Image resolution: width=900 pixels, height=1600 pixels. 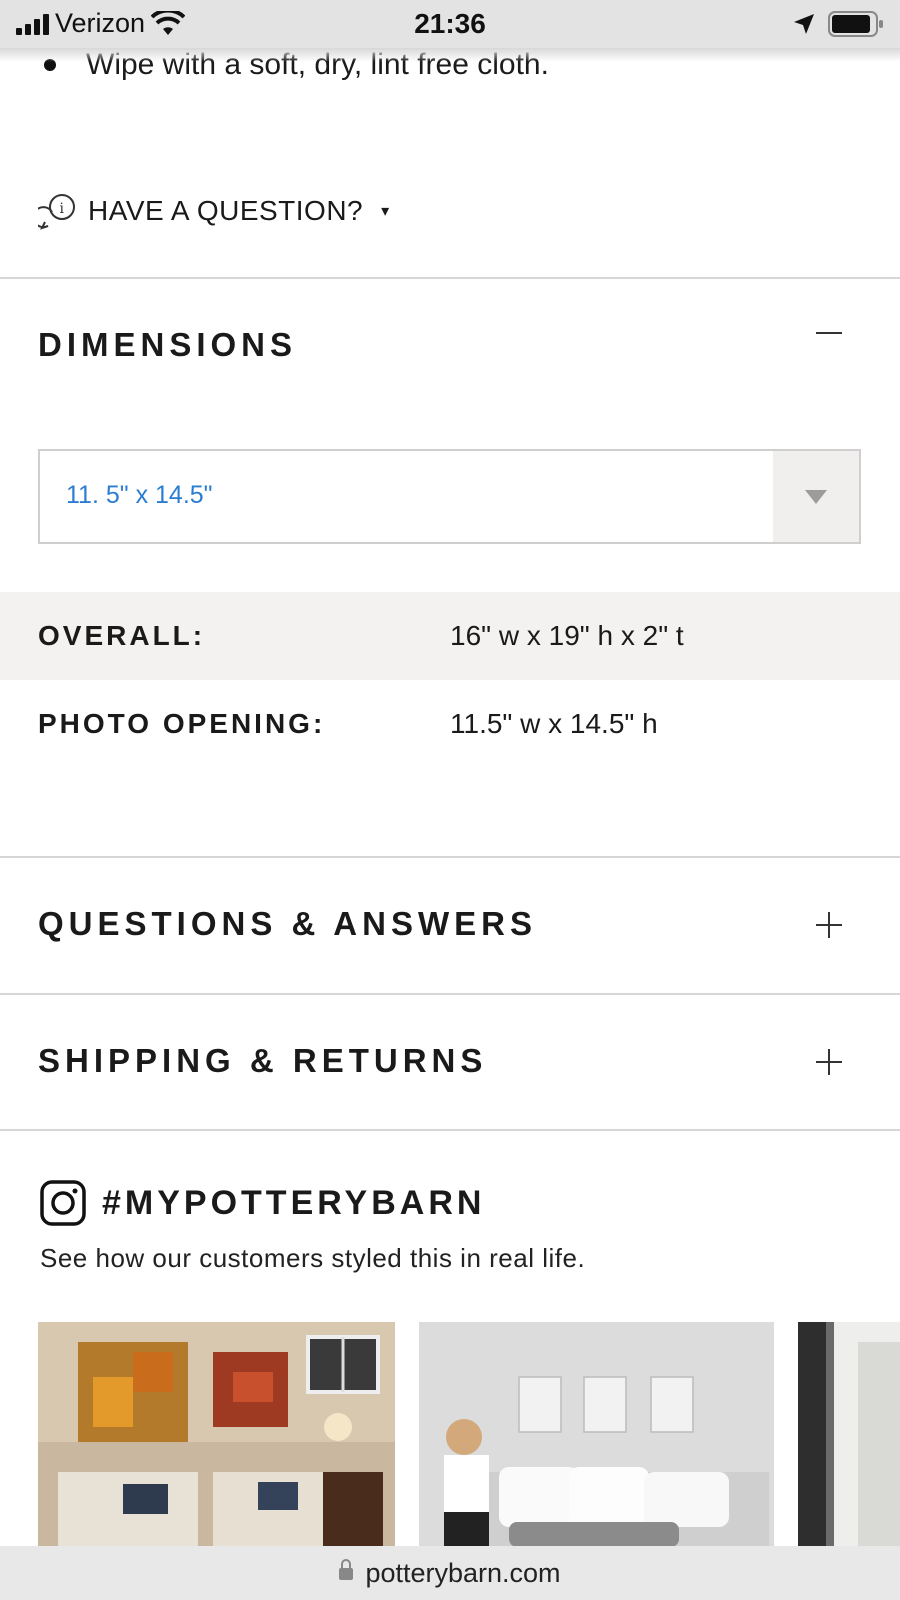 I want to click on dimension-row-overall: OVERALL: 16" w x 19" h x 2" t, so click(x=450, y=636).